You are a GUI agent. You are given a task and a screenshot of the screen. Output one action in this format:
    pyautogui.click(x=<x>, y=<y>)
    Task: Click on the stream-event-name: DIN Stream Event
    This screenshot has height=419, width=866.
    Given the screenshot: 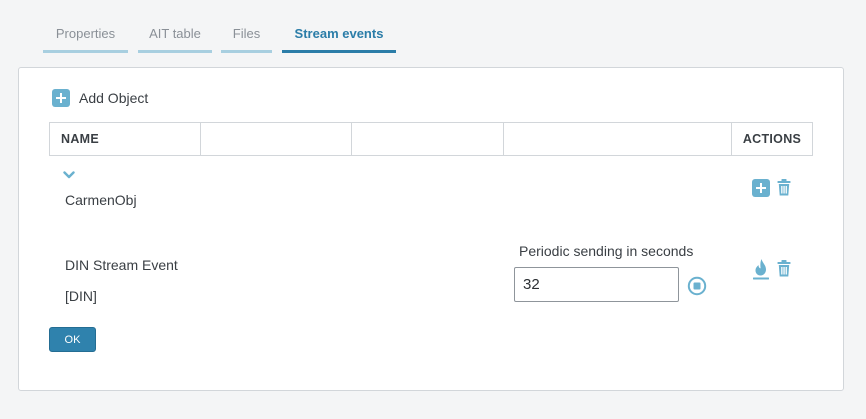 What is the action you would take?
    pyautogui.click(x=121, y=265)
    